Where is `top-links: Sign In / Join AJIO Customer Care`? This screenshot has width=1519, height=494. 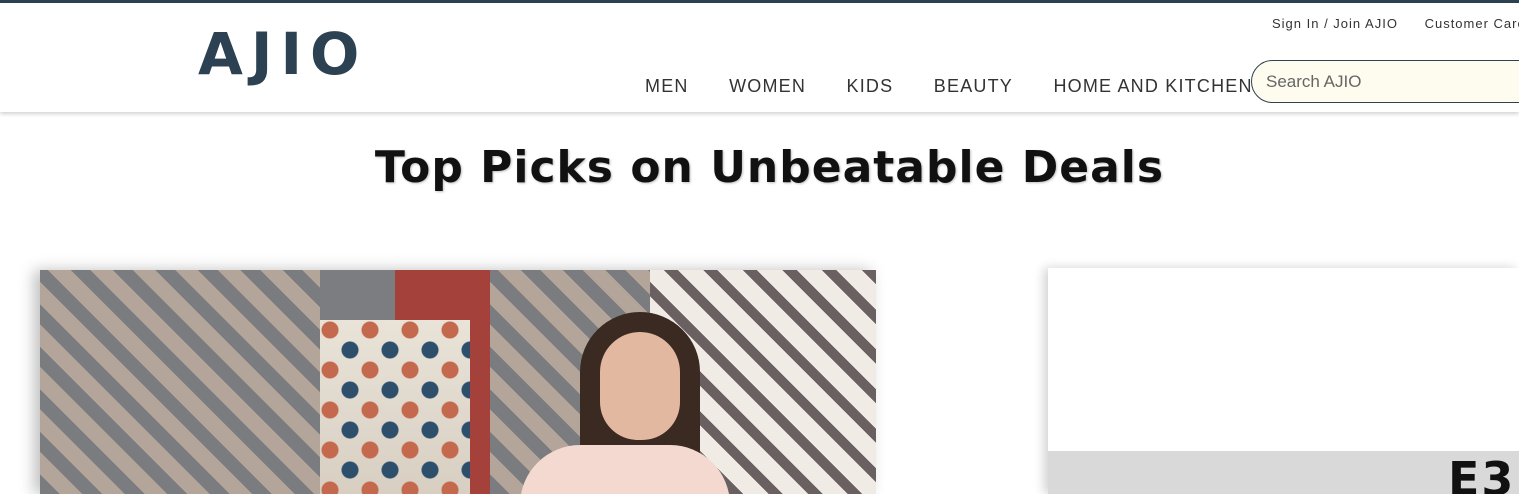 top-links: Sign In / Join AJIO Customer Care is located at coordinates (1395, 23).